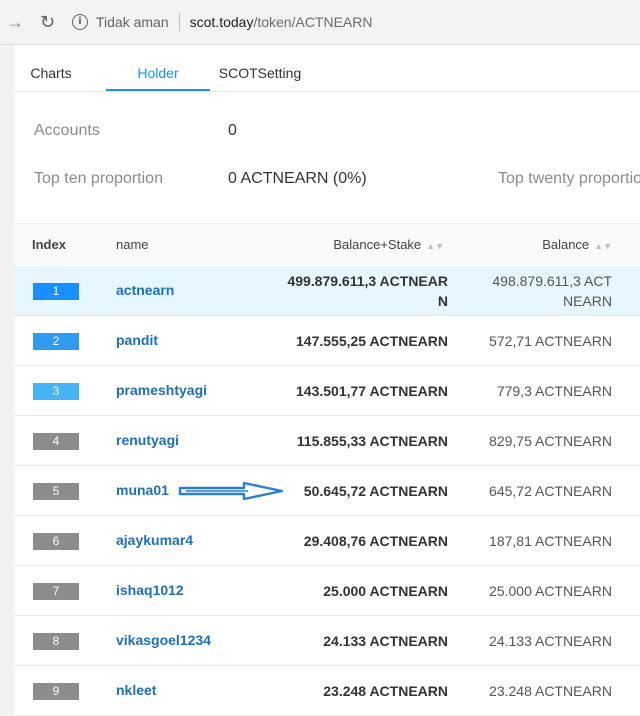  I want to click on balance-value: 24.133 ACTNEARN, so click(550, 640).